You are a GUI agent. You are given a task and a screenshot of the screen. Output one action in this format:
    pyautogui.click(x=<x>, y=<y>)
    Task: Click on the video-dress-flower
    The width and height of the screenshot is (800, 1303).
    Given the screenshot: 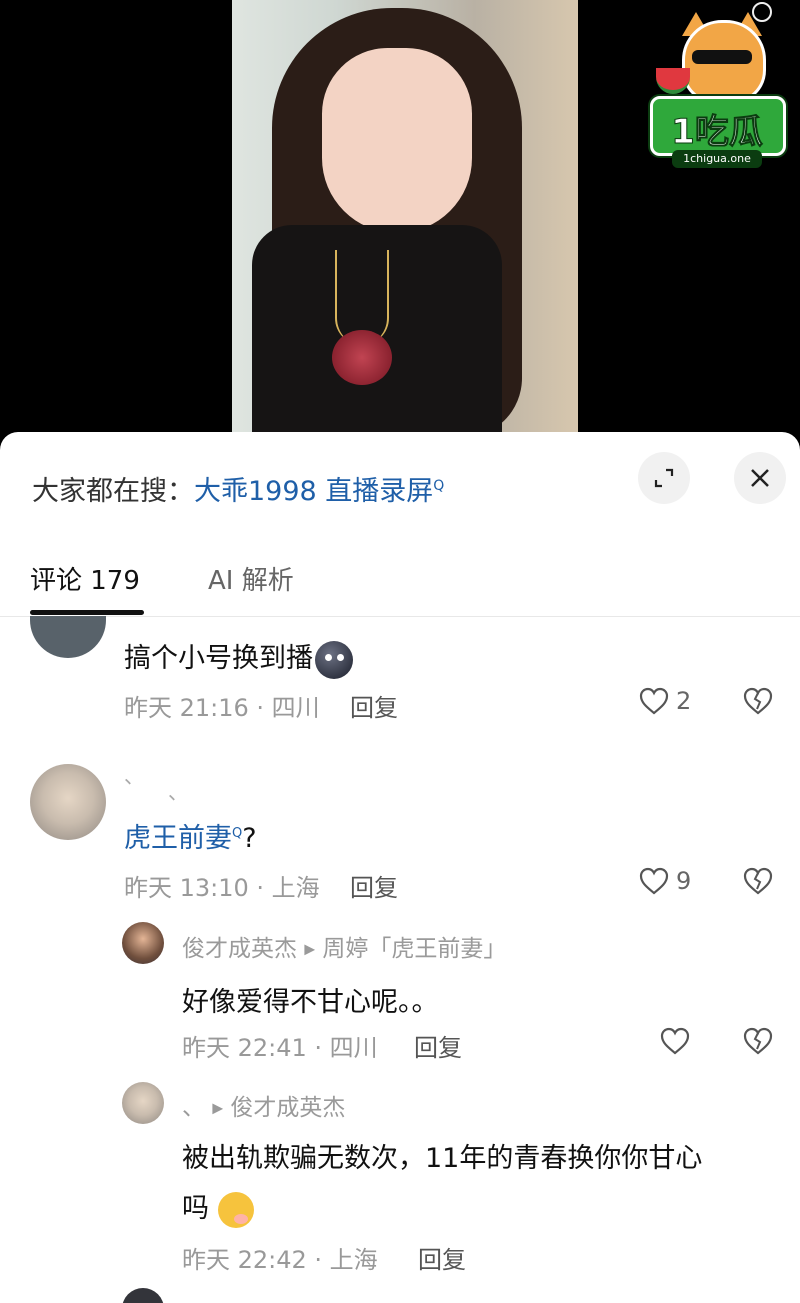 What is the action you would take?
    pyautogui.click(x=362, y=357)
    